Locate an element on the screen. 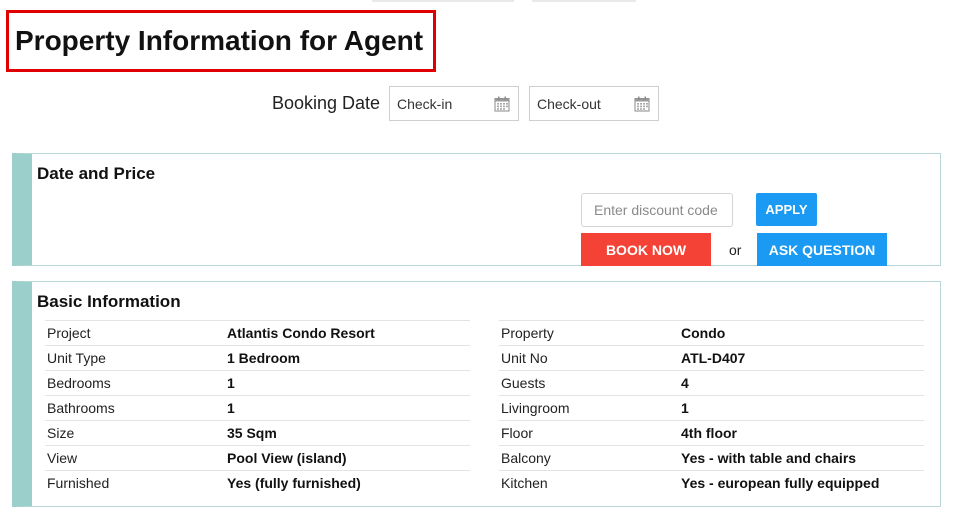 The image size is (956, 517). info-row: Guests 4 is located at coordinates (711, 382).